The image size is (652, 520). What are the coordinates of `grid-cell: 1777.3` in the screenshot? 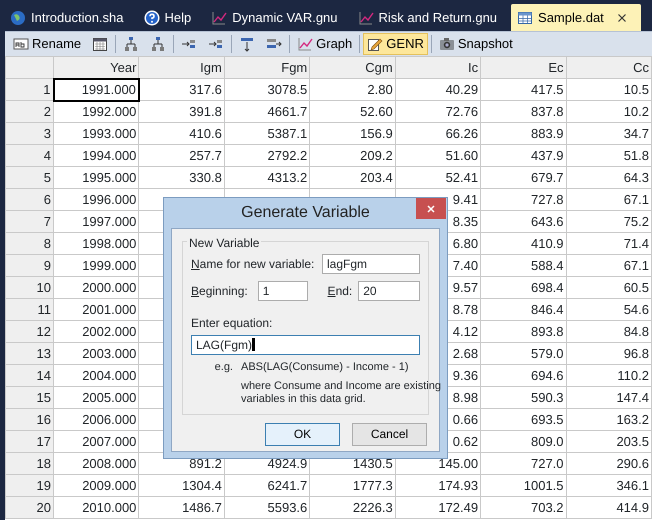 It's located at (353, 485).